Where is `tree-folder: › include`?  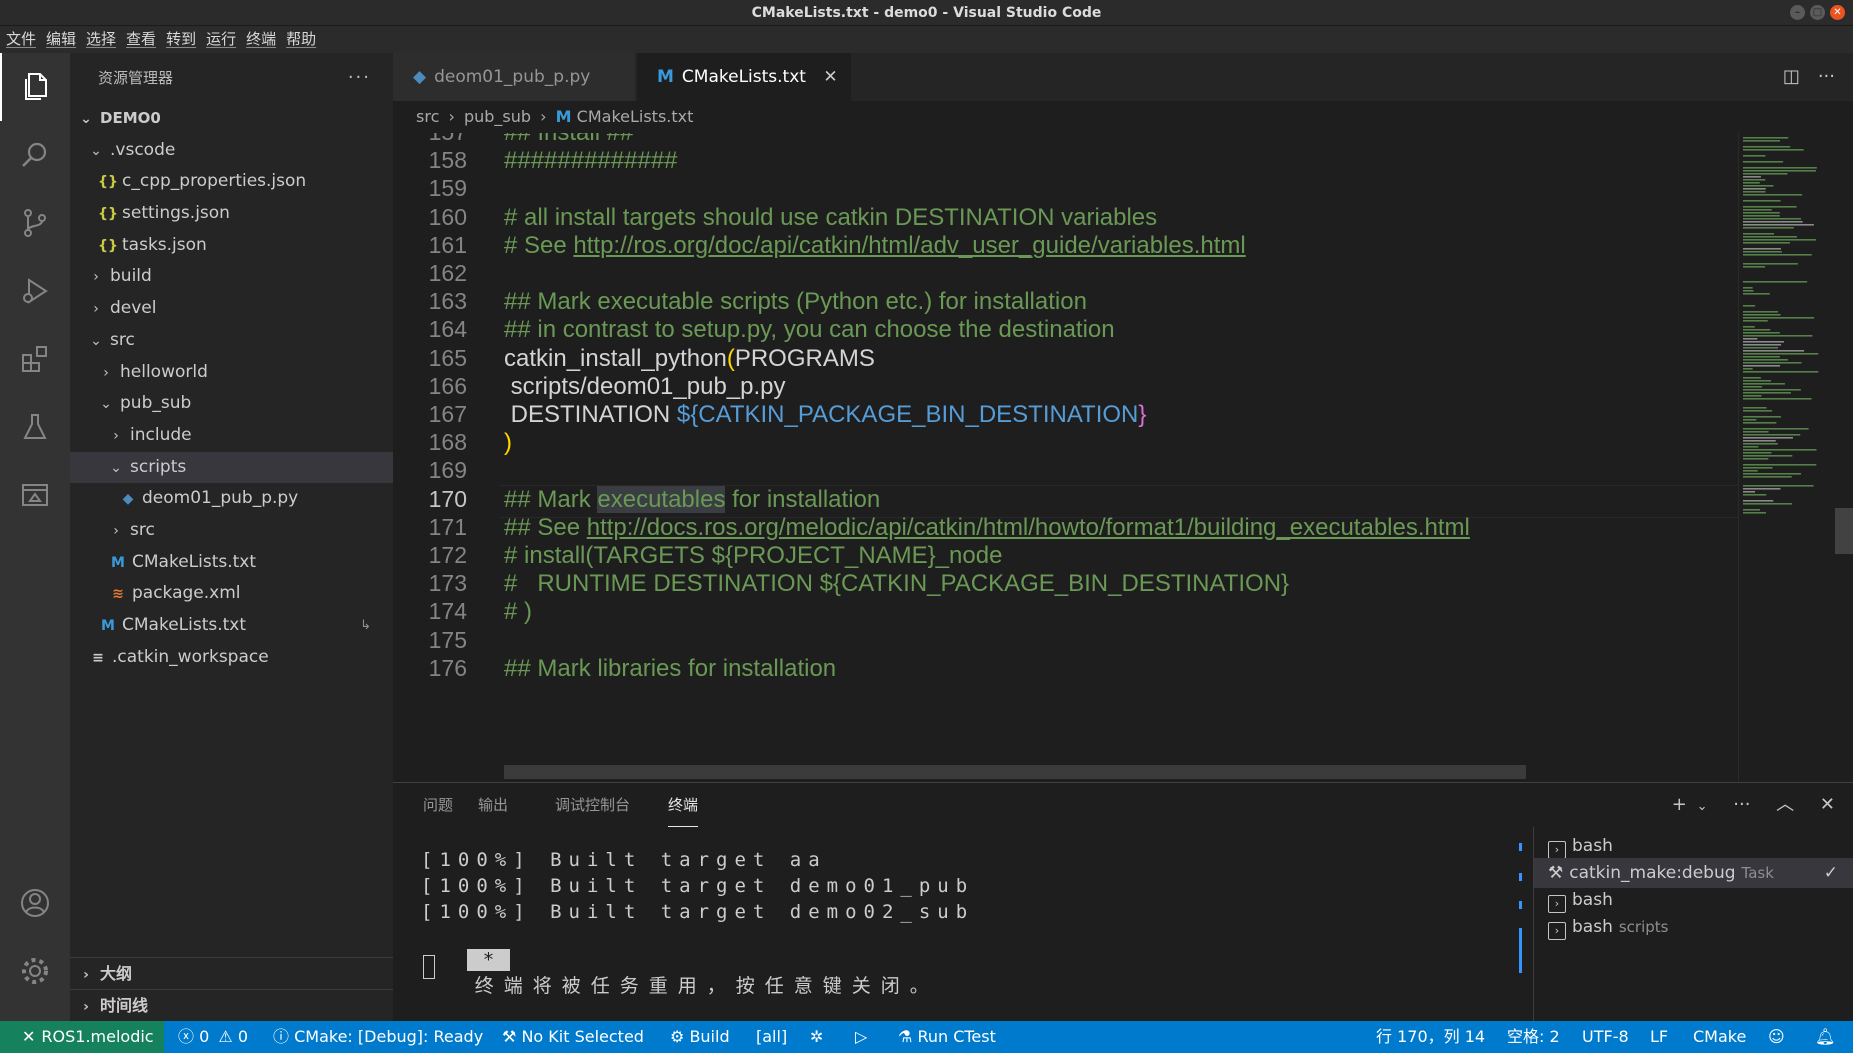
tree-folder: › include is located at coordinates (231, 436).